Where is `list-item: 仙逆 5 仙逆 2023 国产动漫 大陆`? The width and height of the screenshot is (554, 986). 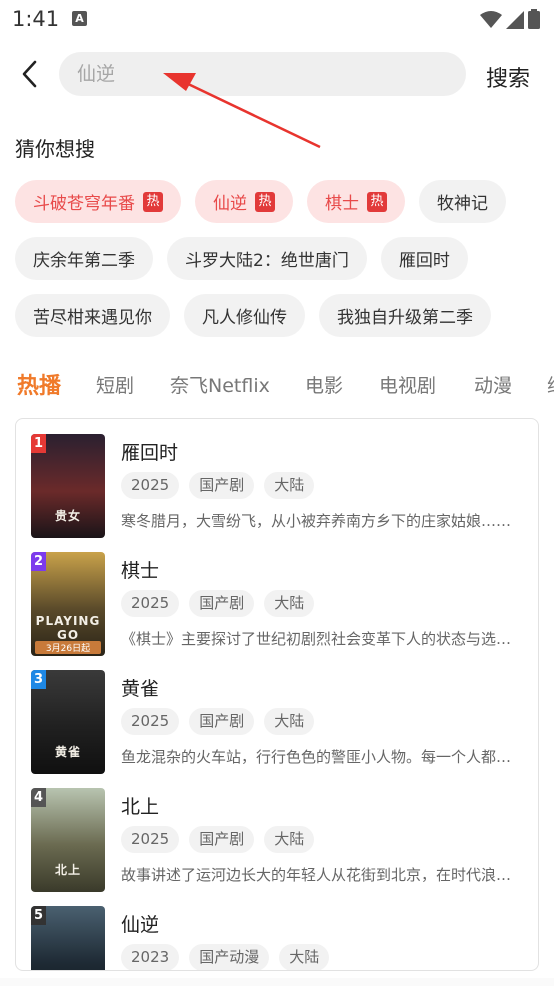 list-item: 仙逆 5 仙逆 2023 国产动漫 大陆 is located at coordinates (277, 938).